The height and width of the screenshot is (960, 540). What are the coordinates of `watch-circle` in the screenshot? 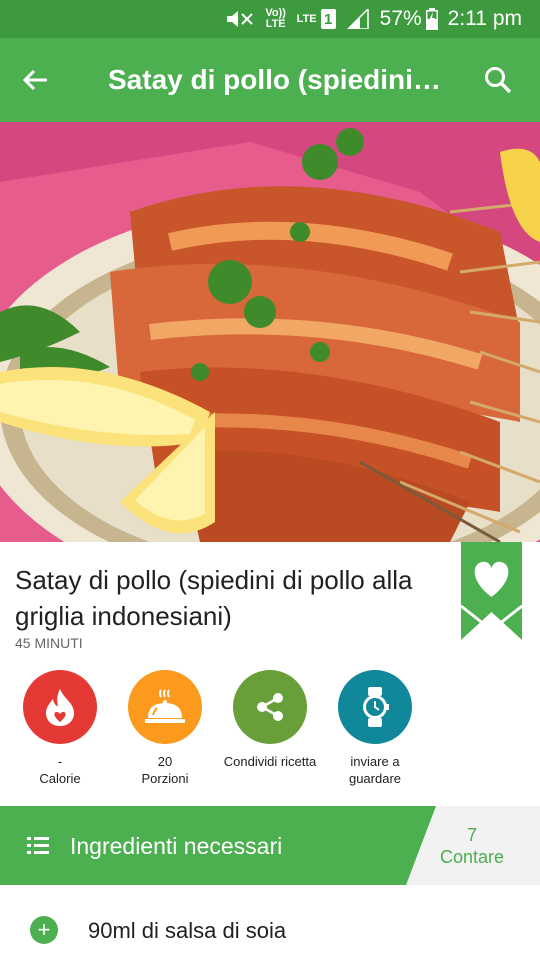 It's located at (375, 707).